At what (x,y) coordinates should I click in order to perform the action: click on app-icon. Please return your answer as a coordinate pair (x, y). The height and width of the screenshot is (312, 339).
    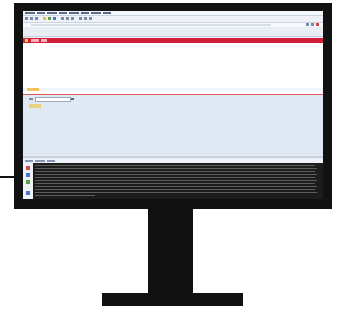
    Looking at the image, I should click on (26, 40).